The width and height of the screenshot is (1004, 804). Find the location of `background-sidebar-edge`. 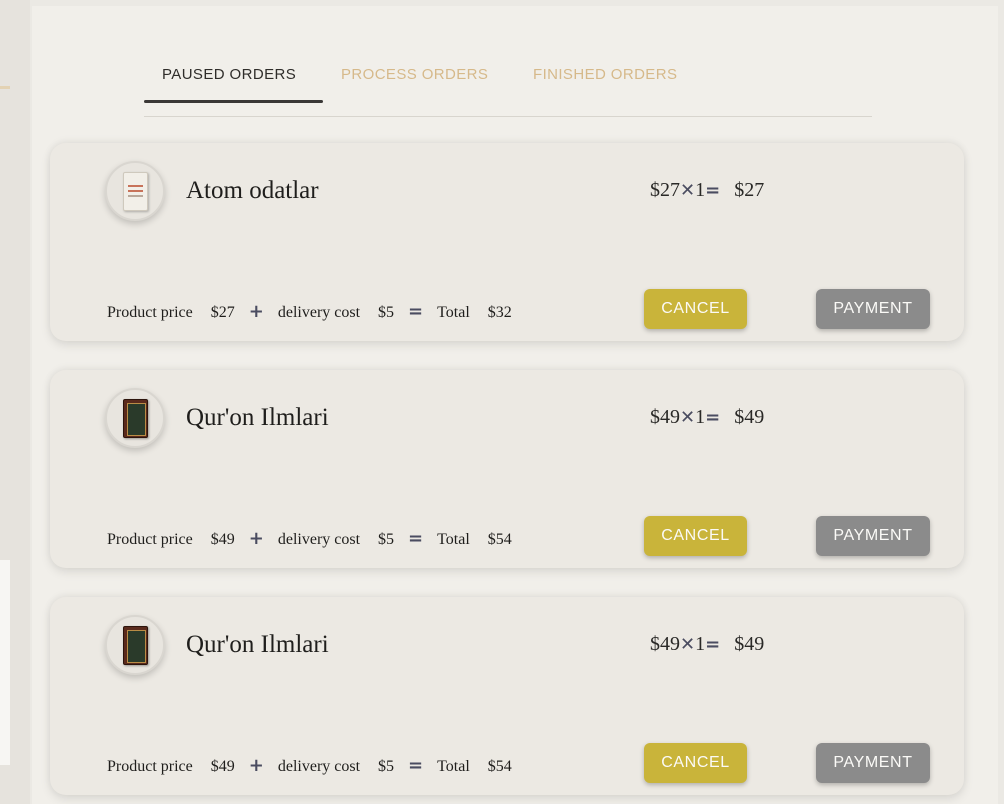

background-sidebar-edge is located at coordinates (15, 402).